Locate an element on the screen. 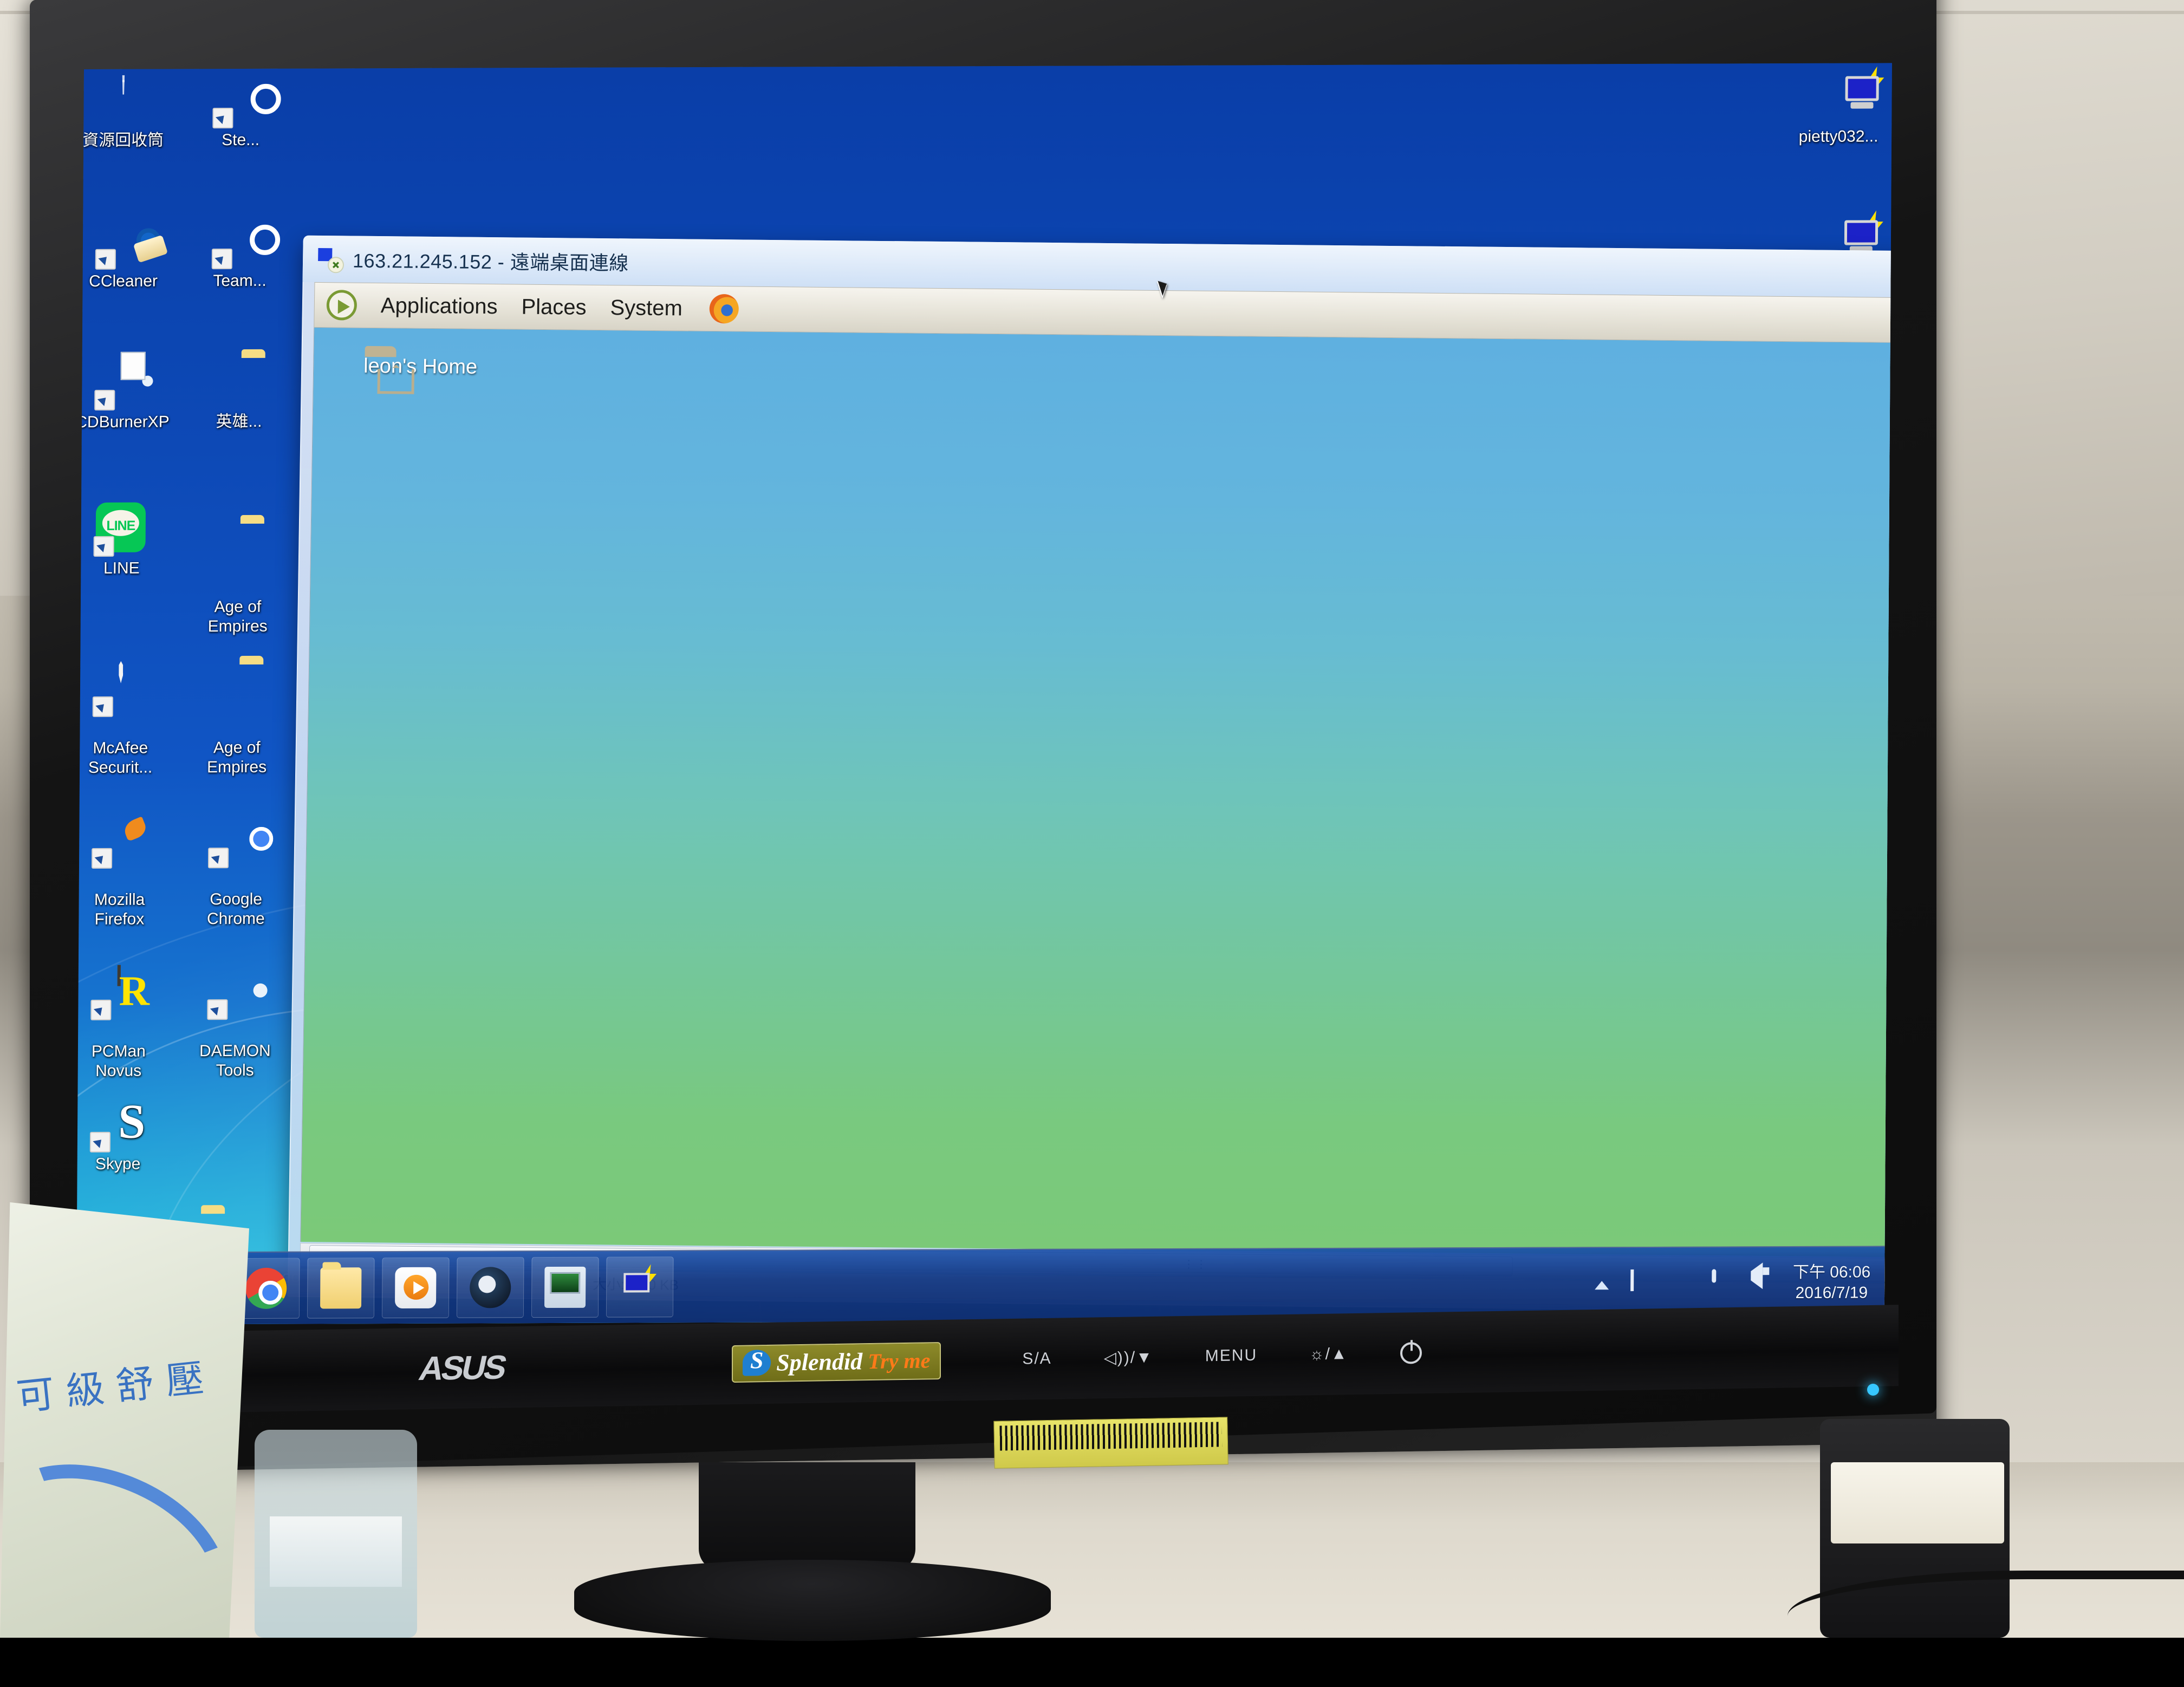 This screenshot has width=2184, height=1687. network-icon is located at coordinates (1723, 1283).